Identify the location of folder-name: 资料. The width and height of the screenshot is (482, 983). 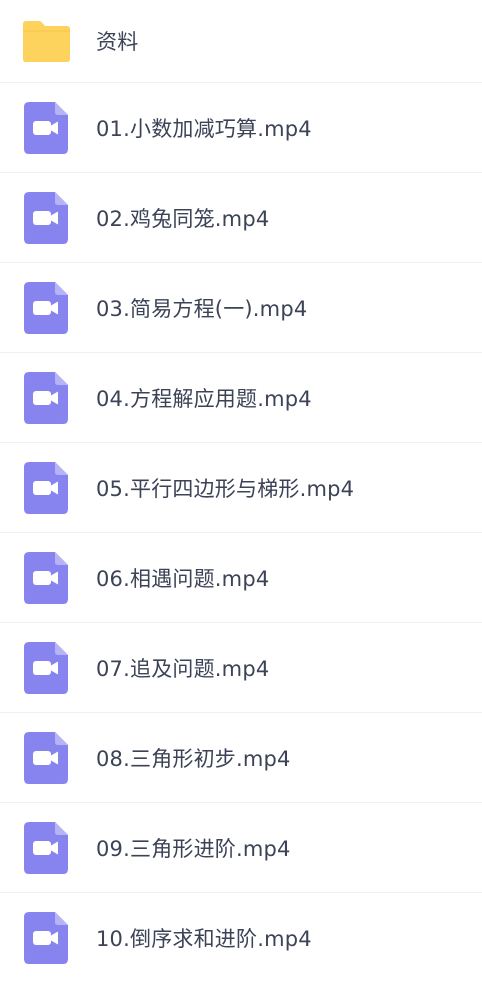
(117, 41).